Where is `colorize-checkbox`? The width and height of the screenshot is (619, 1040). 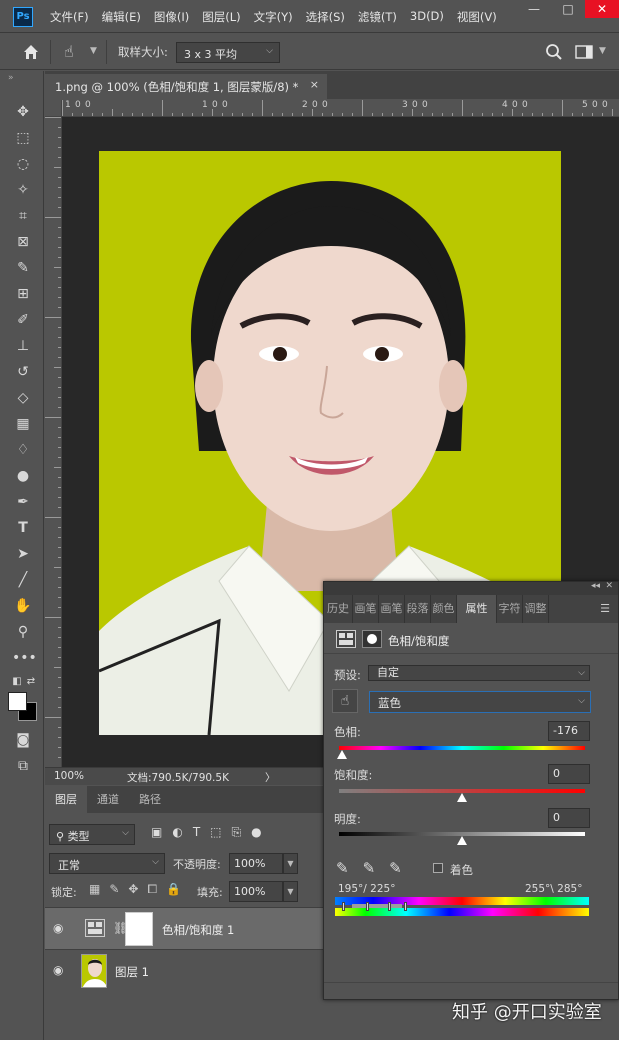 colorize-checkbox is located at coordinates (438, 868).